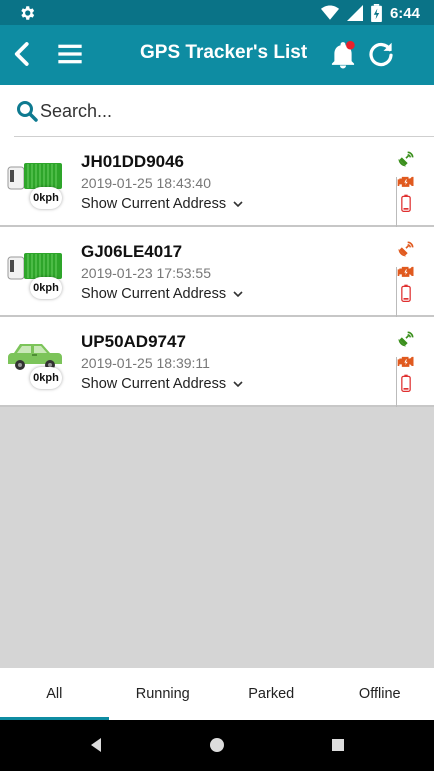 Image resolution: width=434 pixels, height=771 pixels. What do you see at coordinates (132, 251) in the screenshot?
I see `vehicle-plate: GJ06LE4017` at bounding box center [132, 251].